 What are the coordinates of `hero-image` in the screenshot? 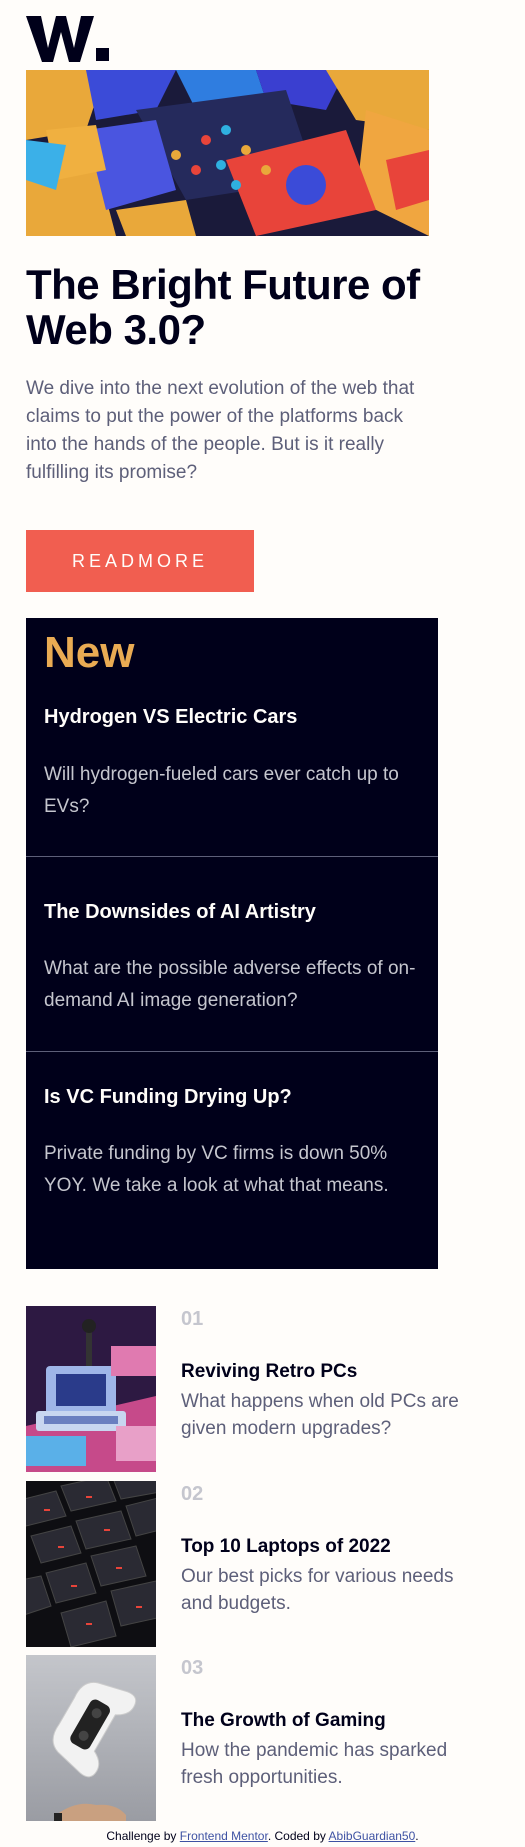 It's located at (227, 153).